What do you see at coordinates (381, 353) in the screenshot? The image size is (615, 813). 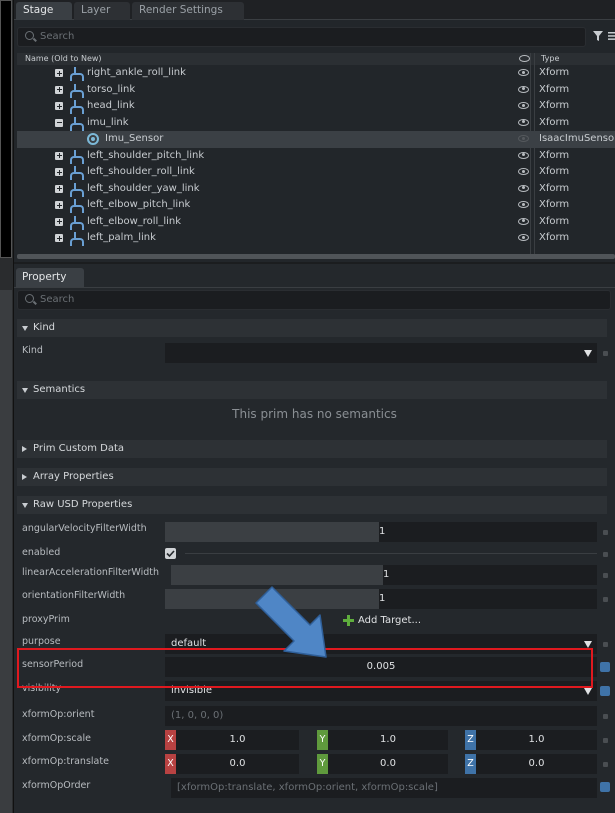 I see `kind-dropdown` at bounding box center [381, 353].